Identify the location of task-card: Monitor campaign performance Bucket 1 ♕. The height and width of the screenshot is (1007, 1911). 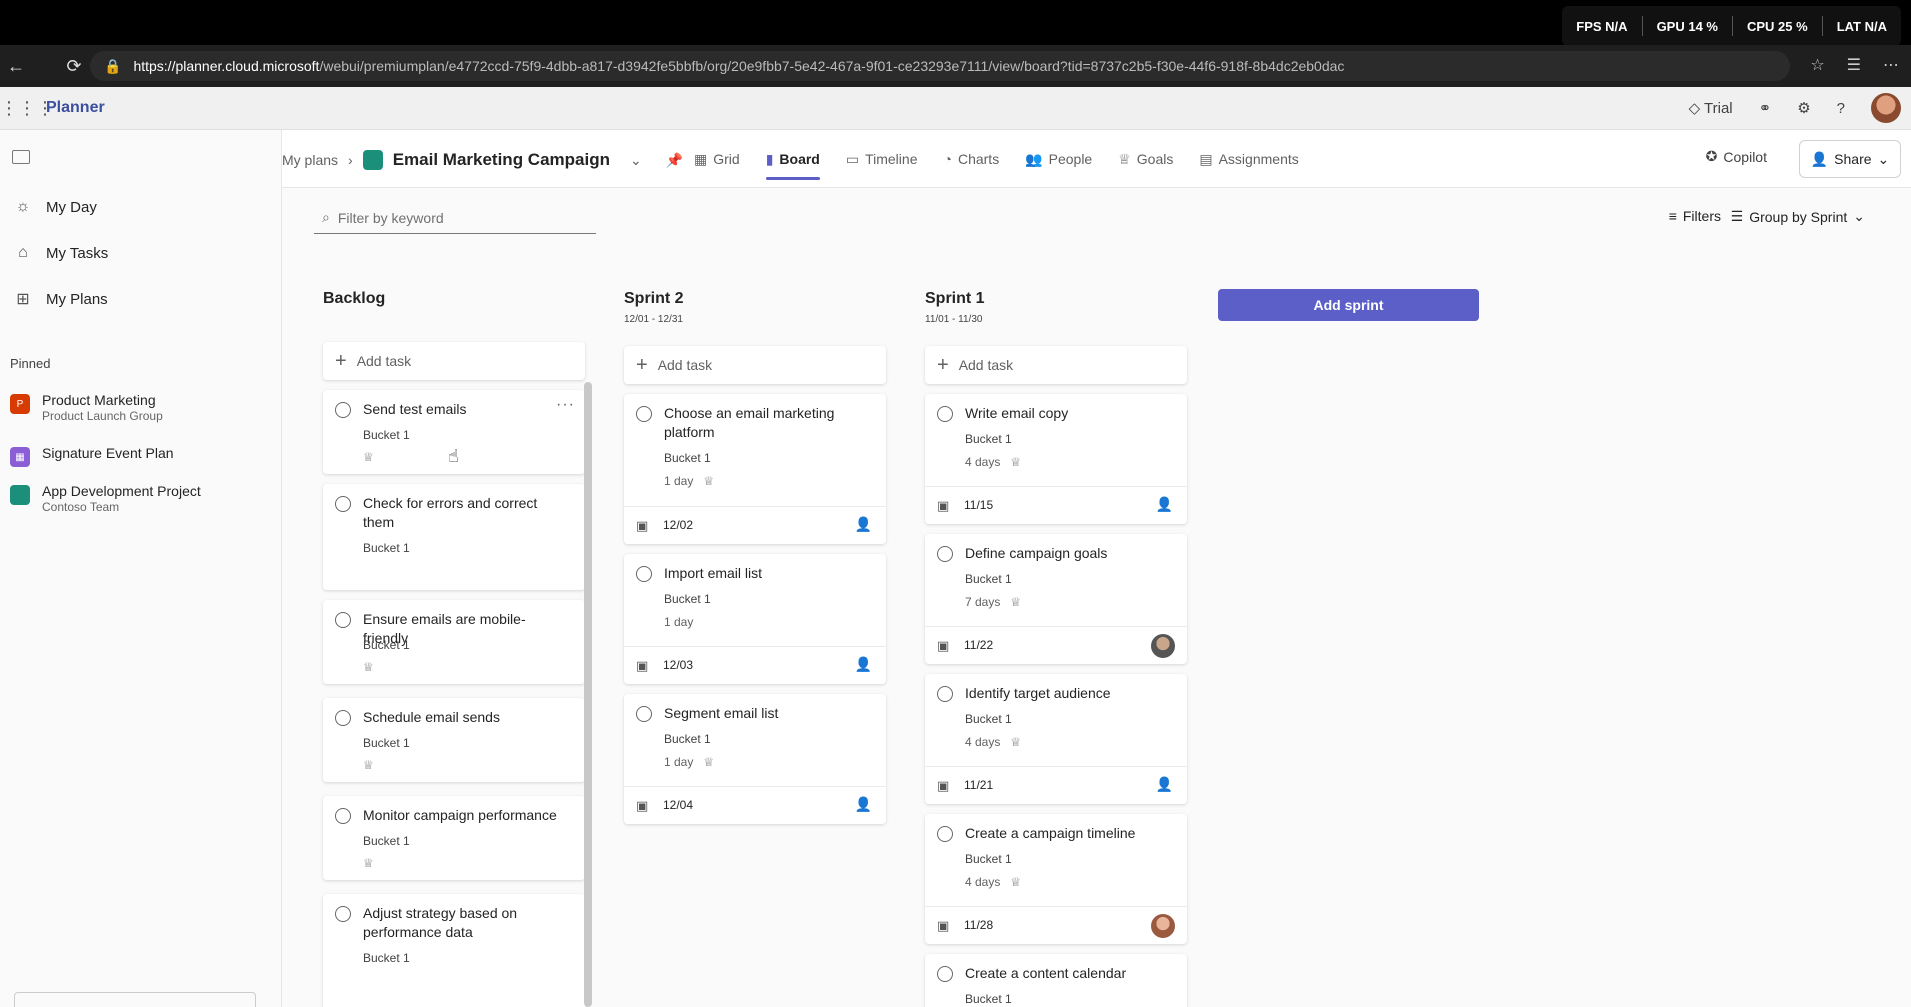
(454, 838).